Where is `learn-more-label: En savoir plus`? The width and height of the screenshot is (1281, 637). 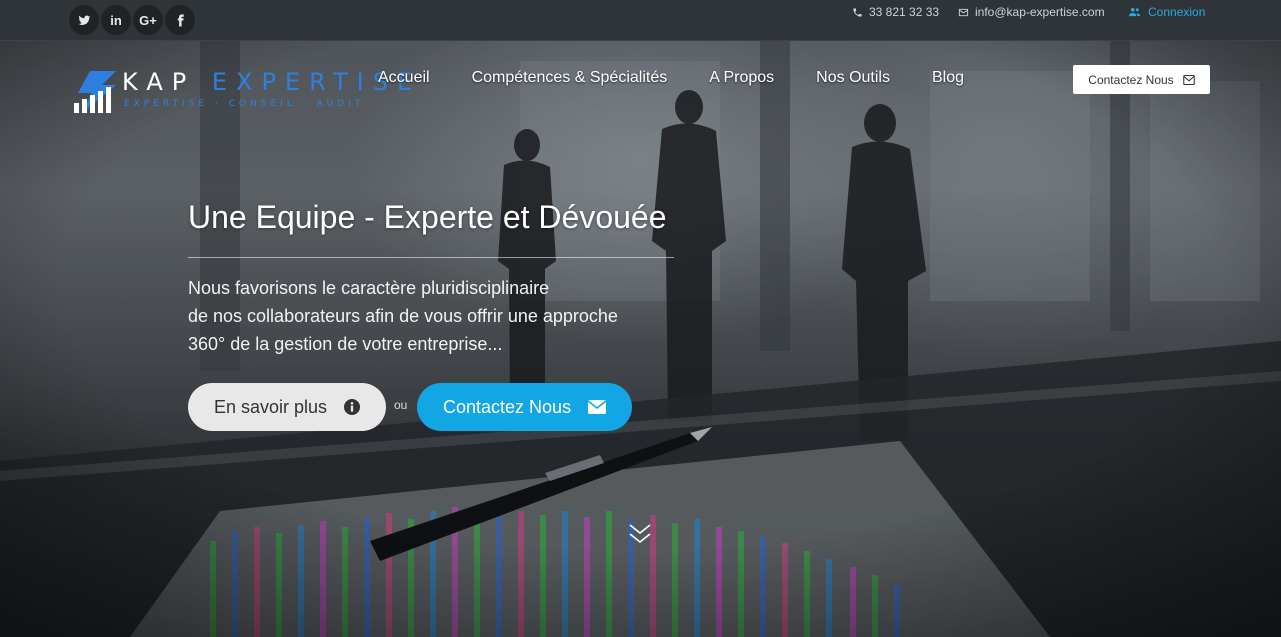 learn-more-label: En savoir plus is located at coordinates (271, 406).